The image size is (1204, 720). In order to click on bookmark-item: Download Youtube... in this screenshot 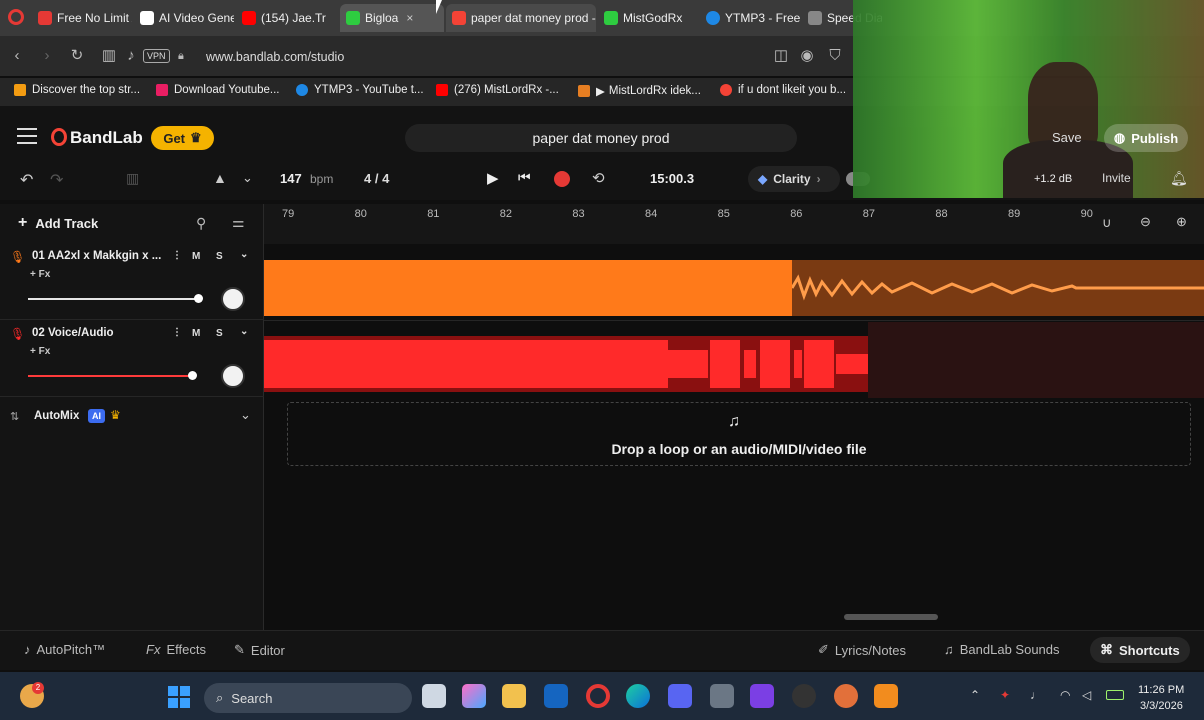, I will do `click(218, 90)`.